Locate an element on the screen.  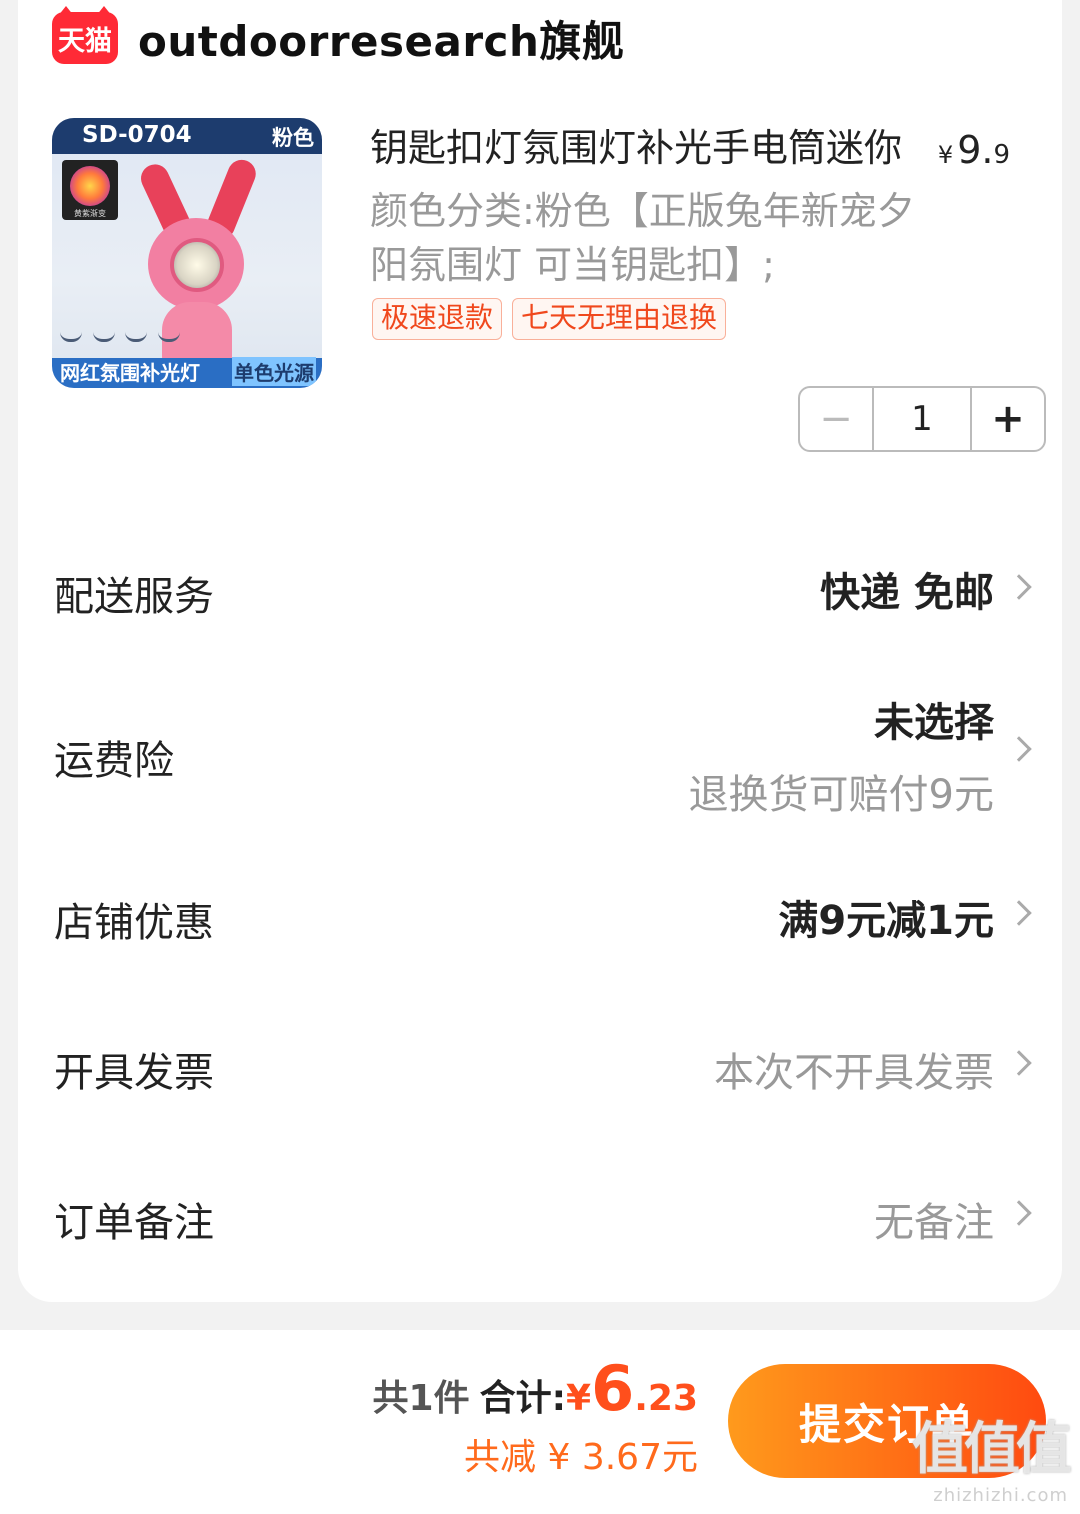
store-discount-label: 店铺优惠 is located at coordinates (134, 923).